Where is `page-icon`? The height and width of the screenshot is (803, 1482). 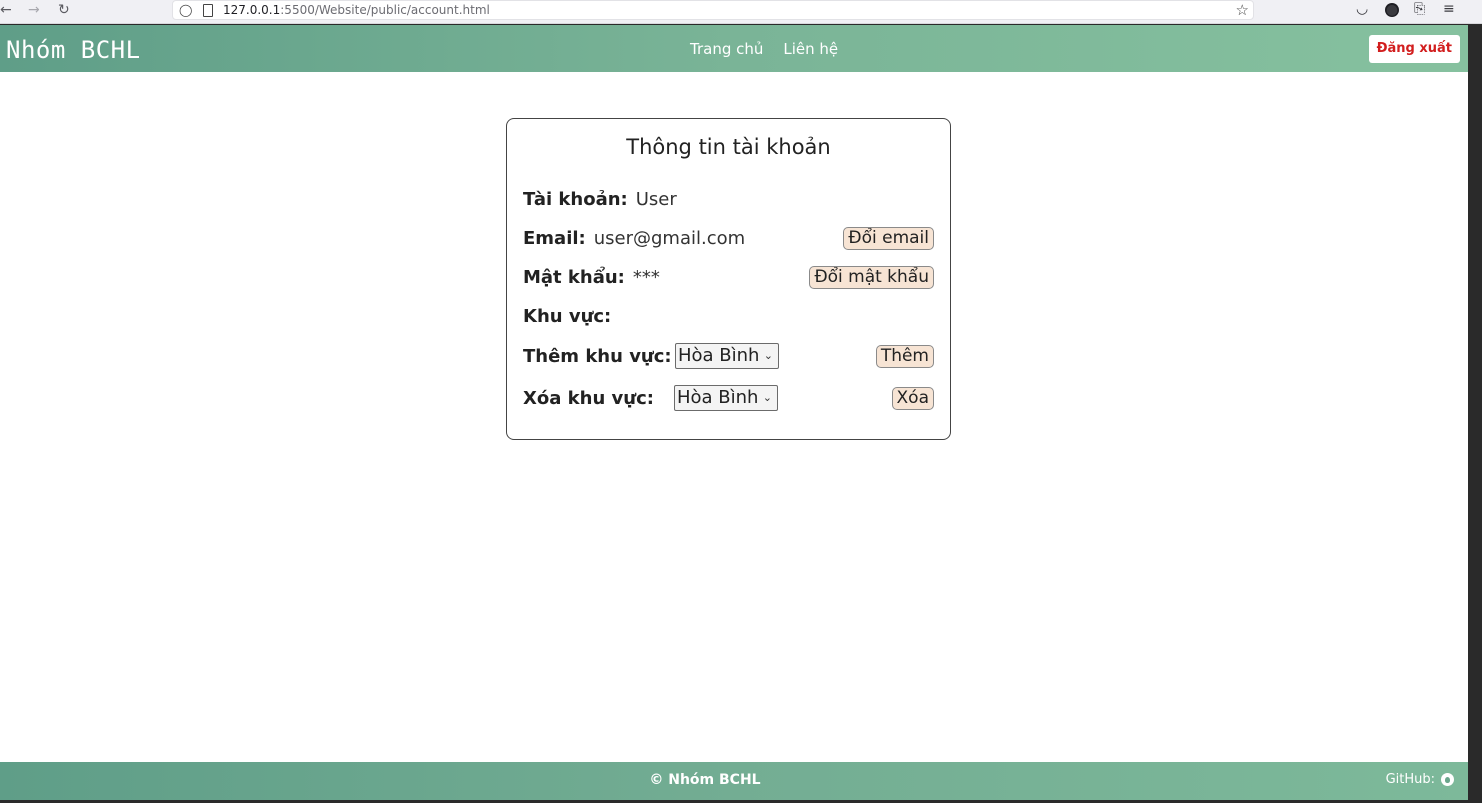
page-icon is located at coordinates (208, 10).